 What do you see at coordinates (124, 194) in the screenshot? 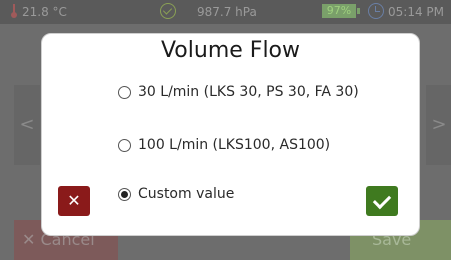
I see `radio-button-selected` at bounding box center [124, 194].